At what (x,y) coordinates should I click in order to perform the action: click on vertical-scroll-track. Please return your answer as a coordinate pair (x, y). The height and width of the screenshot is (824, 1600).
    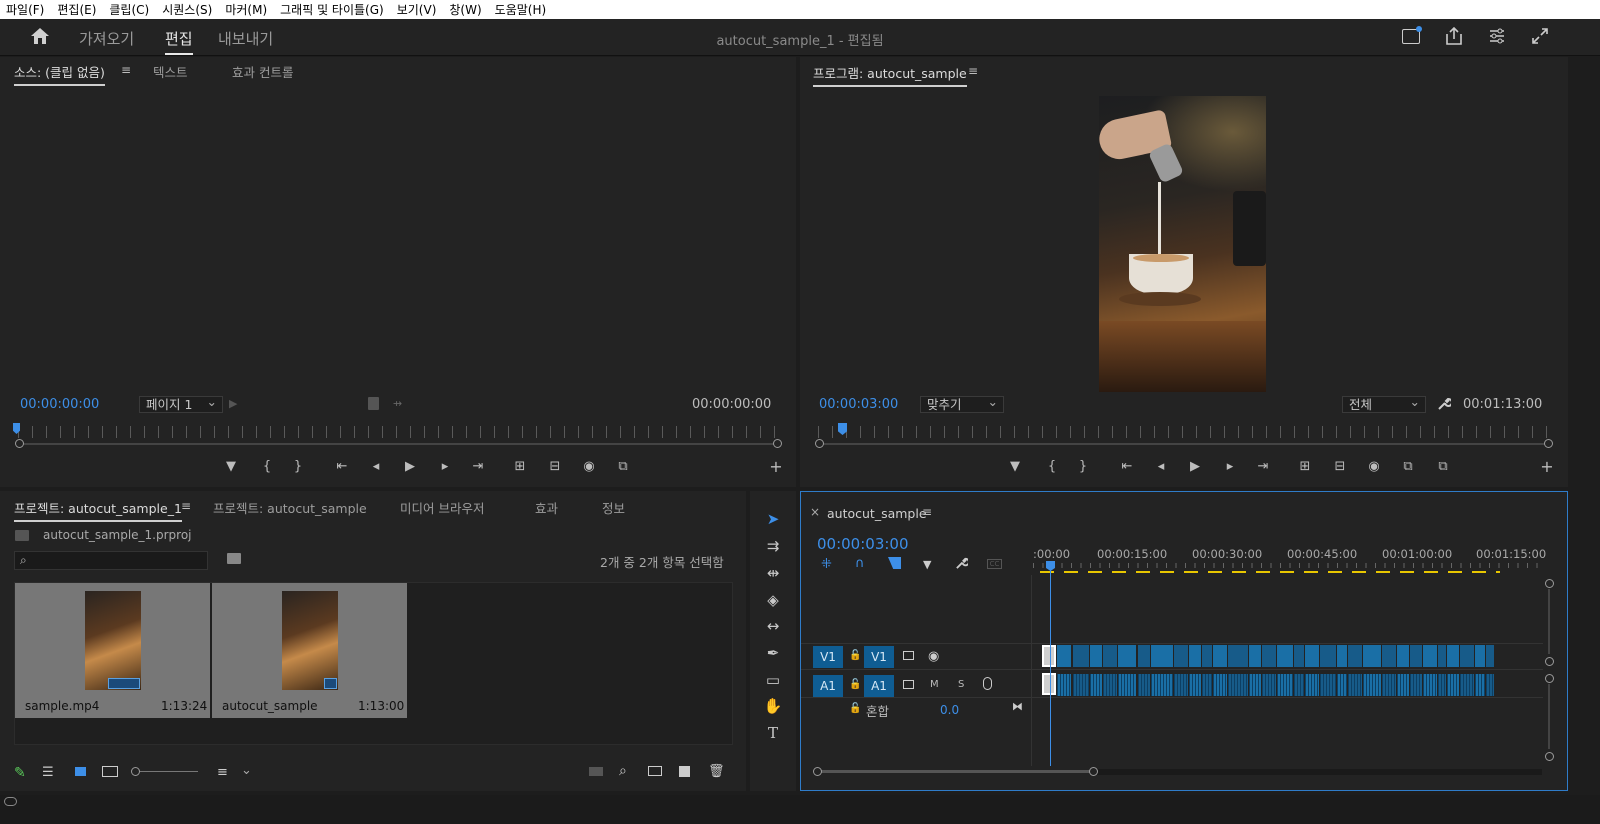
    Looking at the image, I should click on (1549, 621).